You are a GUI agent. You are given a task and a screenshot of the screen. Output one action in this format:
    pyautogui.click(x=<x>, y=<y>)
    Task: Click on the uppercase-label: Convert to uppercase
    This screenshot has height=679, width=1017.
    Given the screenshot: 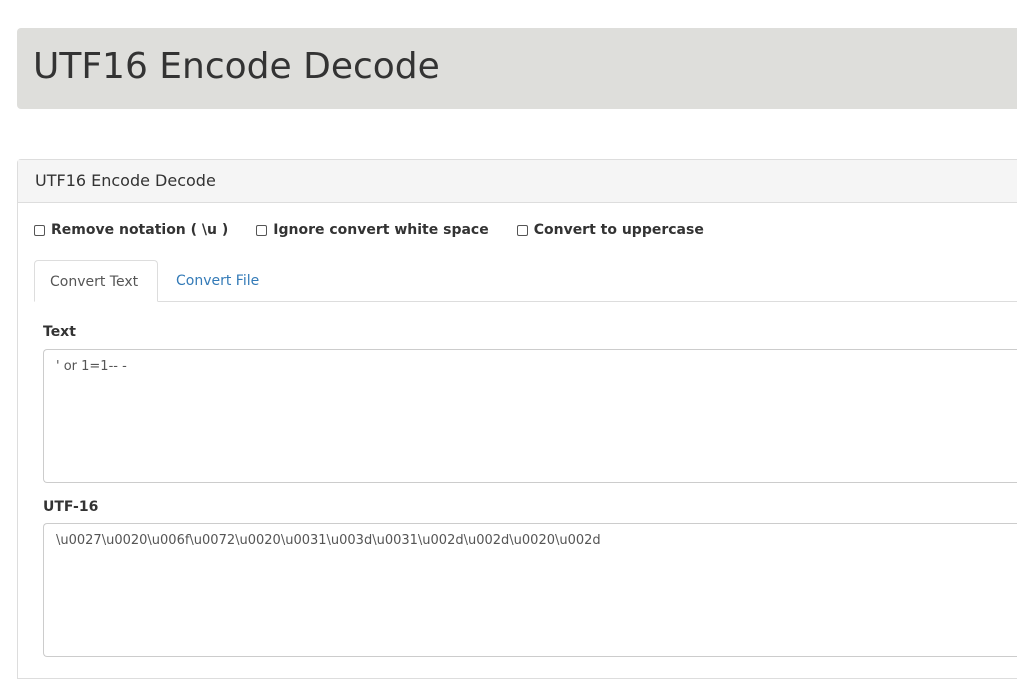 What is the action you would take?
    pyautogui.click(x=618, y=230)
    